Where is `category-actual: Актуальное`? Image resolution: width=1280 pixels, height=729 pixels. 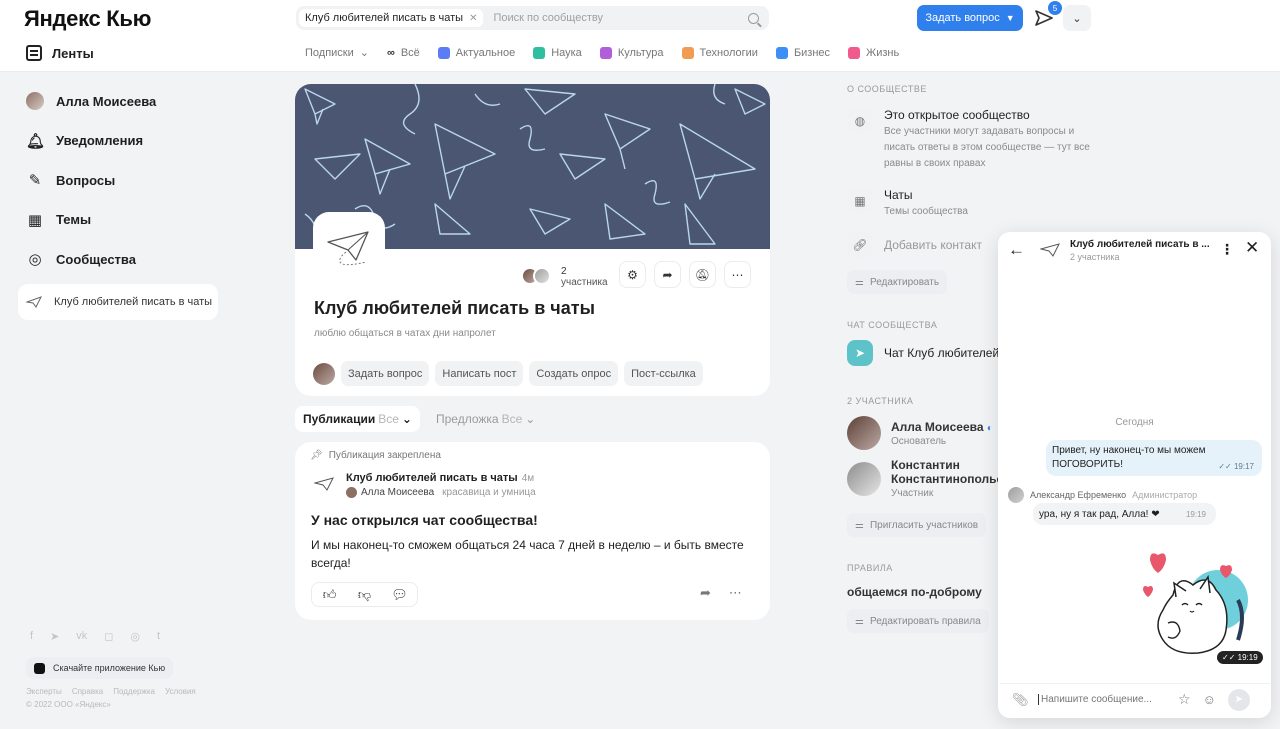 category-actual: Актуальное is located at coordinates (476, 52).